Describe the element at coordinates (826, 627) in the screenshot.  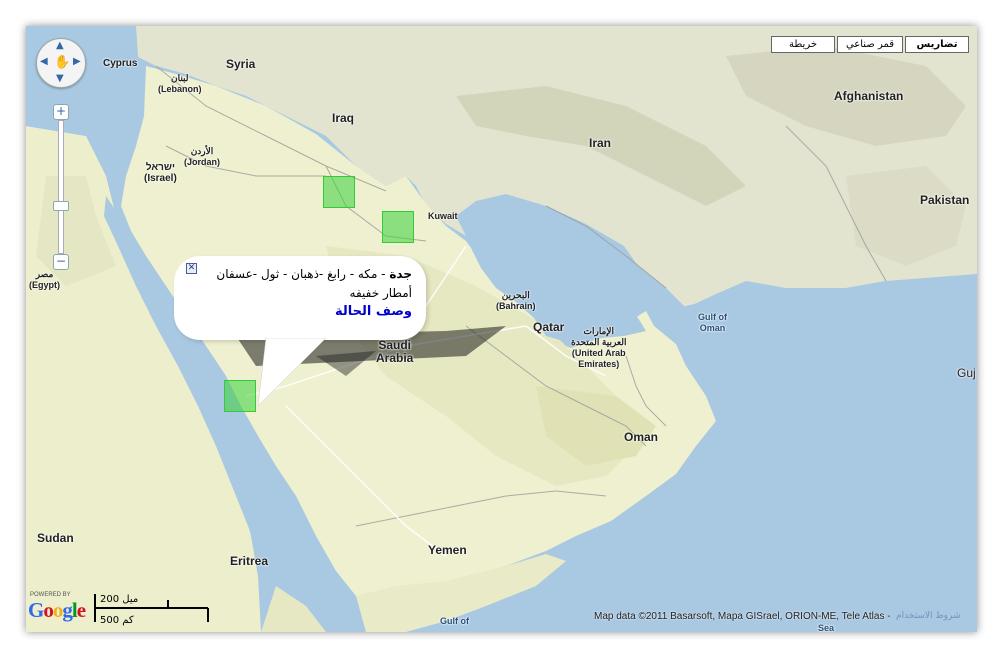
I see `label-arabian-sea: Sea` at that location.